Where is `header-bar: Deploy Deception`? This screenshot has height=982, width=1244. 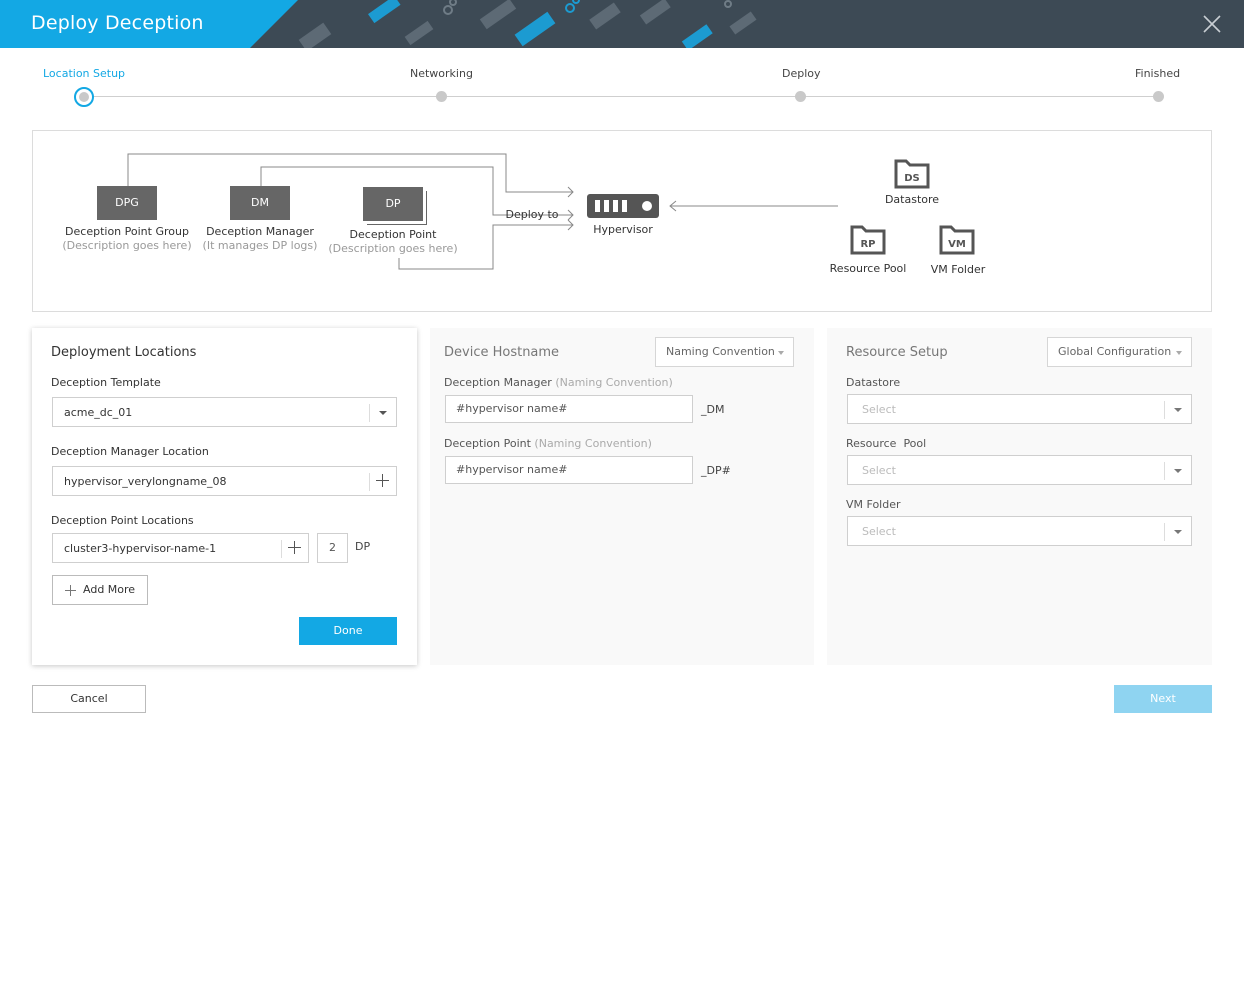 header-bar: Deploy Deception is located at coordinates (622, 24).